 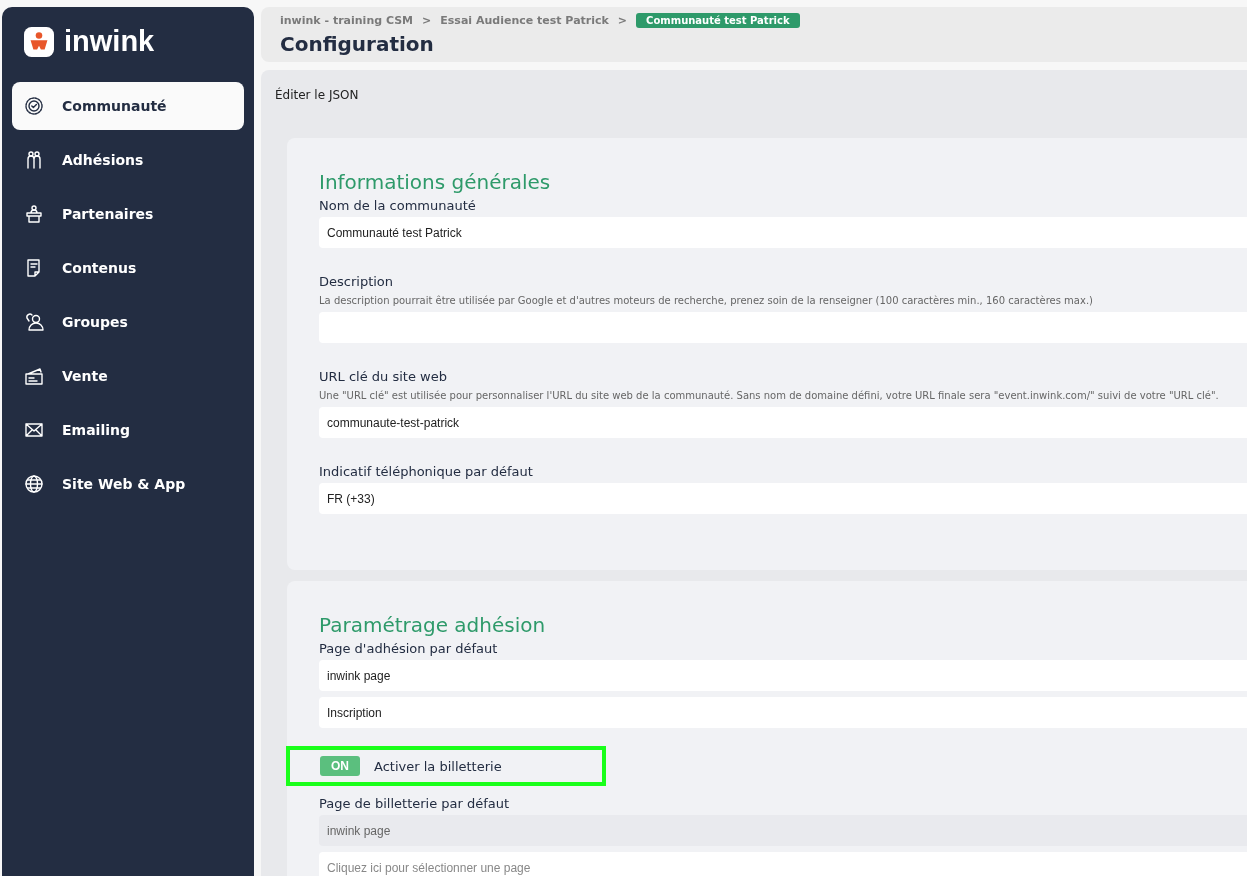 I want to click on input-field: inwink page, so click(x=783, y=675).